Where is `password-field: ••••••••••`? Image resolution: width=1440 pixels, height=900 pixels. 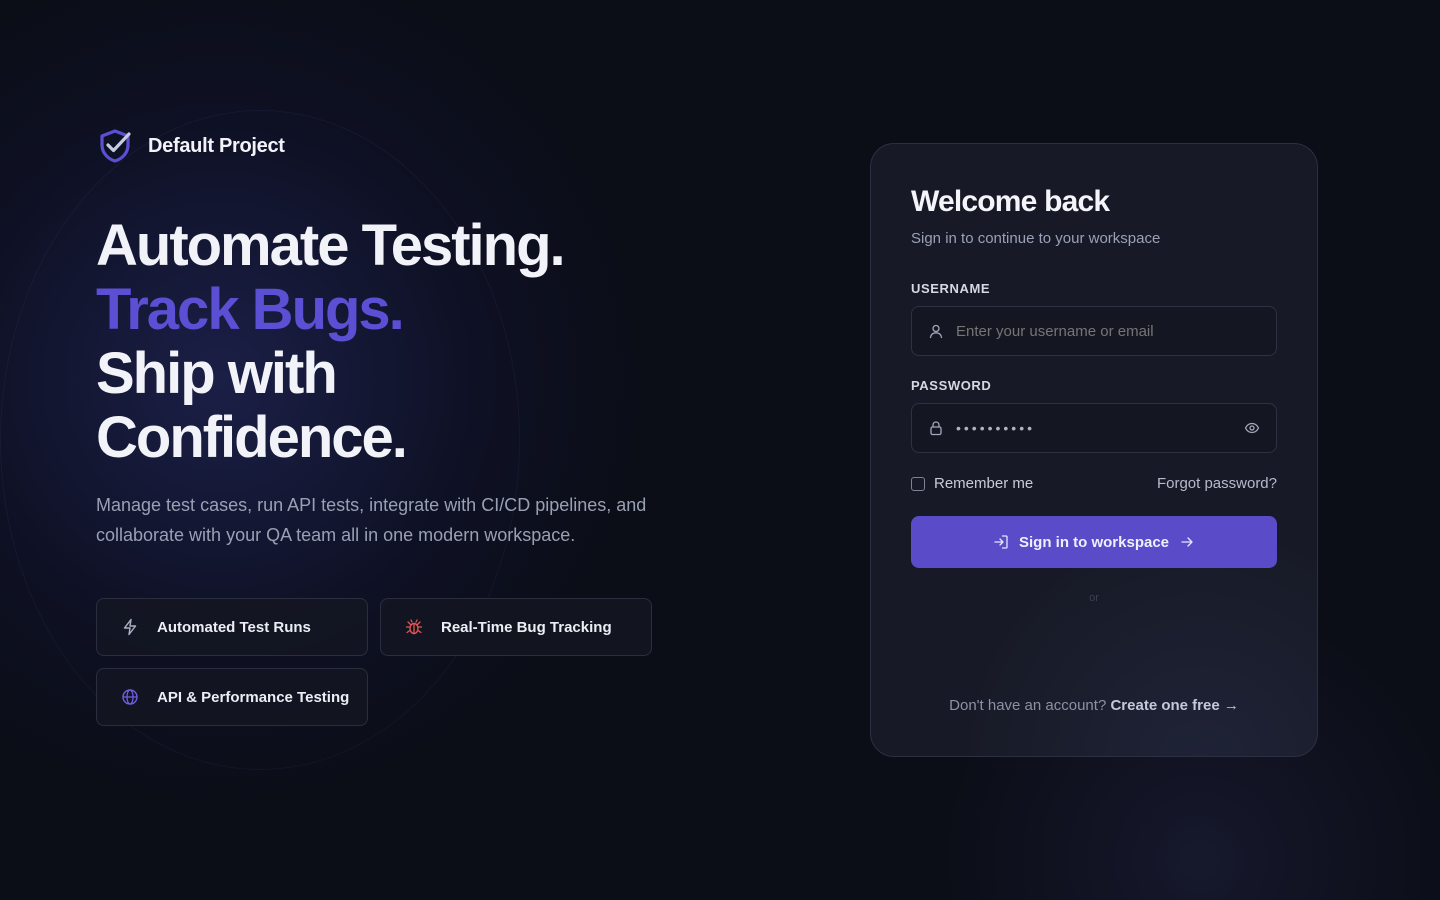
password-field: •••••••••• is located at coordinates (1094, 428).